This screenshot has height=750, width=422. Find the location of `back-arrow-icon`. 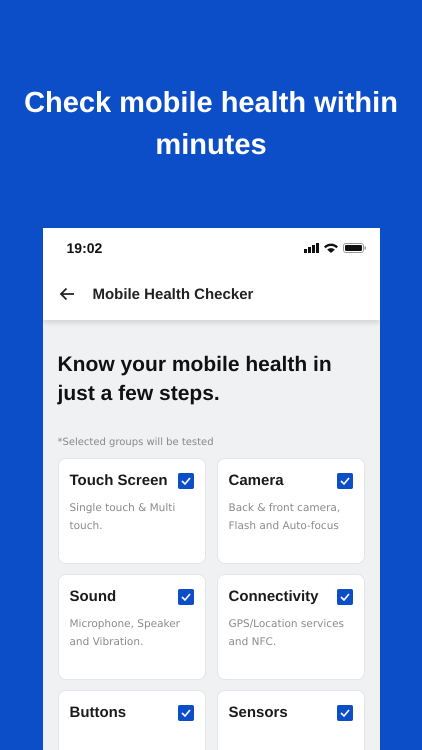

back-arrow-icon is located at coordinates (66, 294).